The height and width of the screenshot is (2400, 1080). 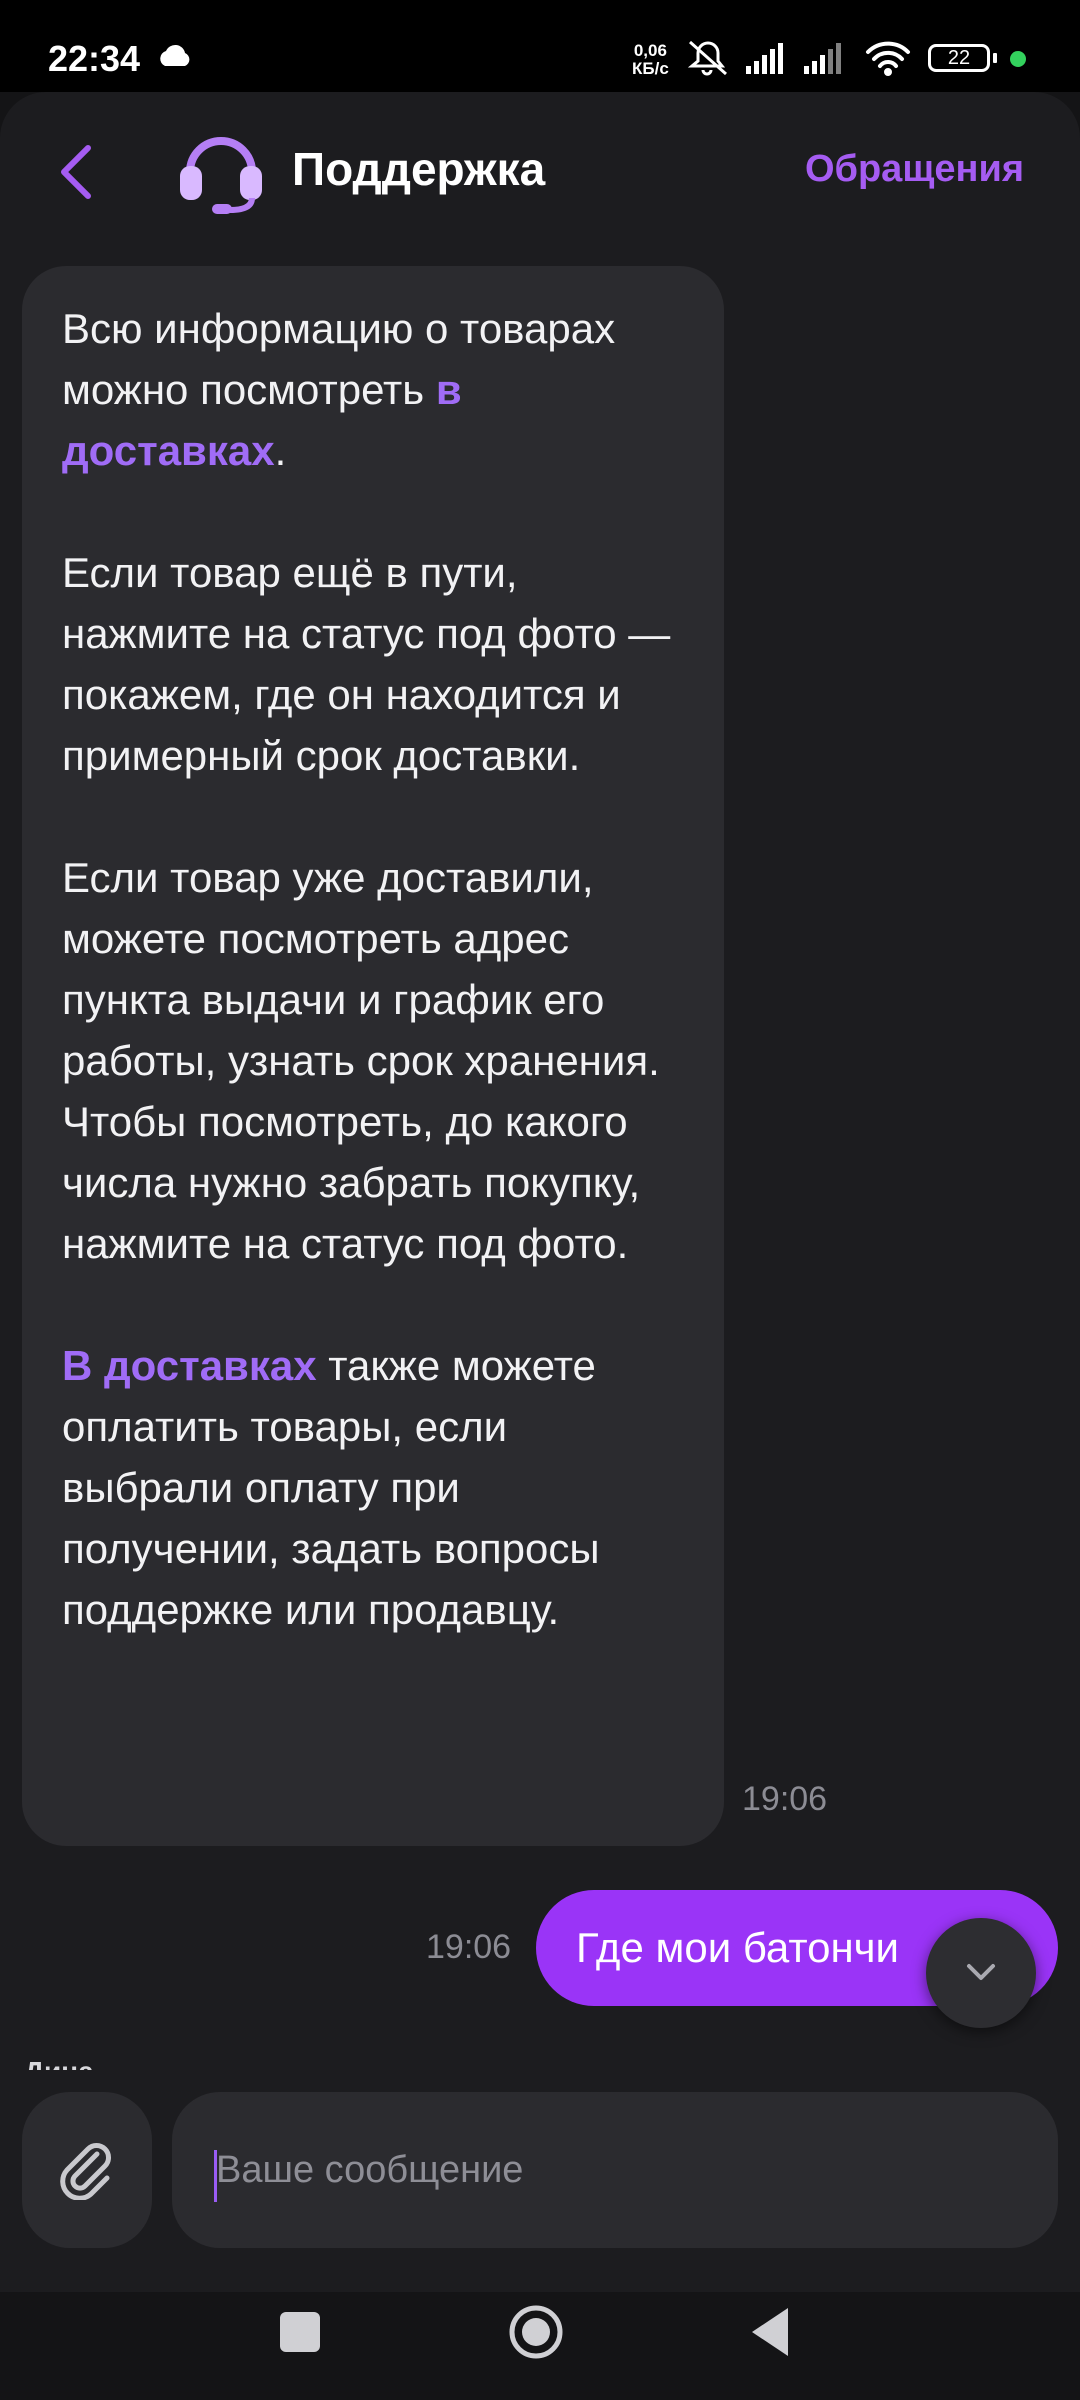 I want to click on next-message-partial: Дина, so click(x=72, y=2064).